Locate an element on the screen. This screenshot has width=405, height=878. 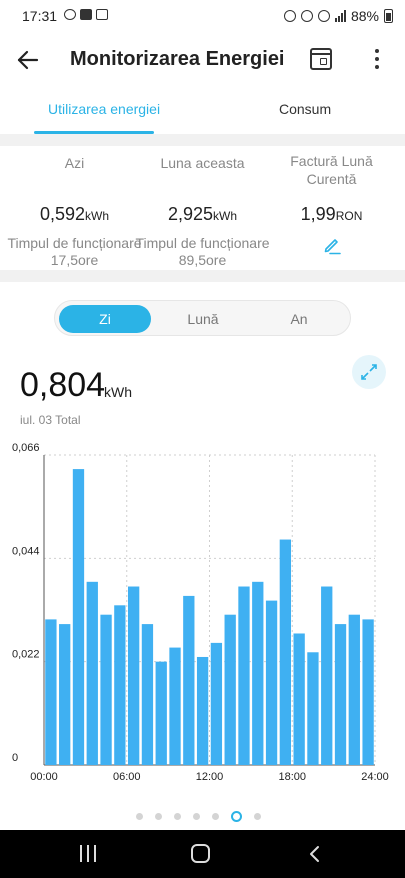
period-selector: Zi Lună An is located at coordinates (202, 318).